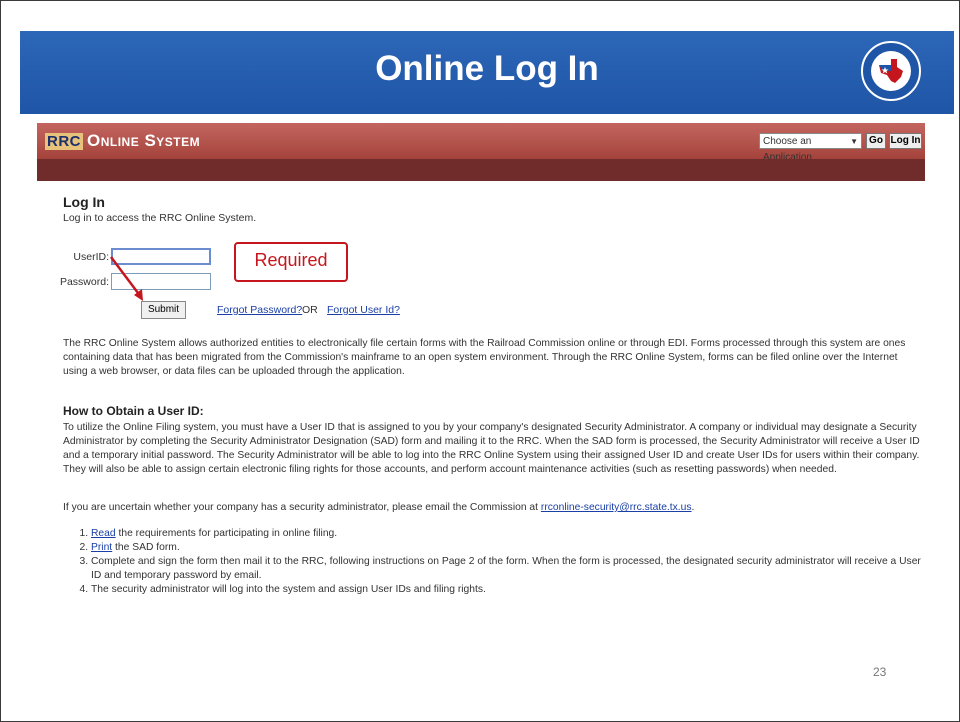 This screenshot has width=960, height=722. Describe the element at coordinates (891, 71) in the screenshot. I see `railroad-commission-seal-logo` at that location.